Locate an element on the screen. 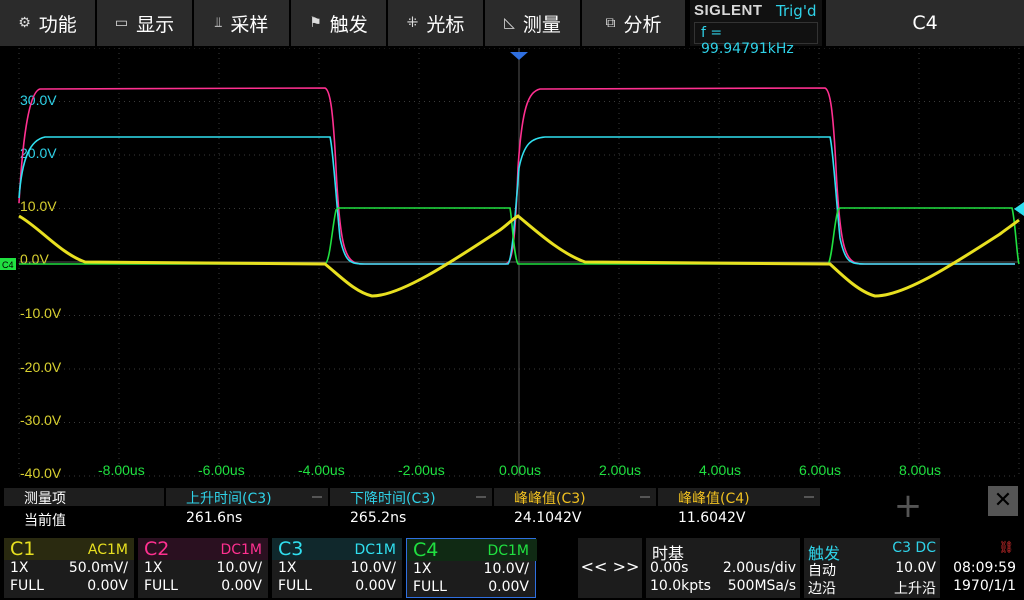 The image size is (1024, 600). channel-c1-box: C1 AC1M 1X 50.0mV/ FULL 0.00V is located at coordinates (69, 568).